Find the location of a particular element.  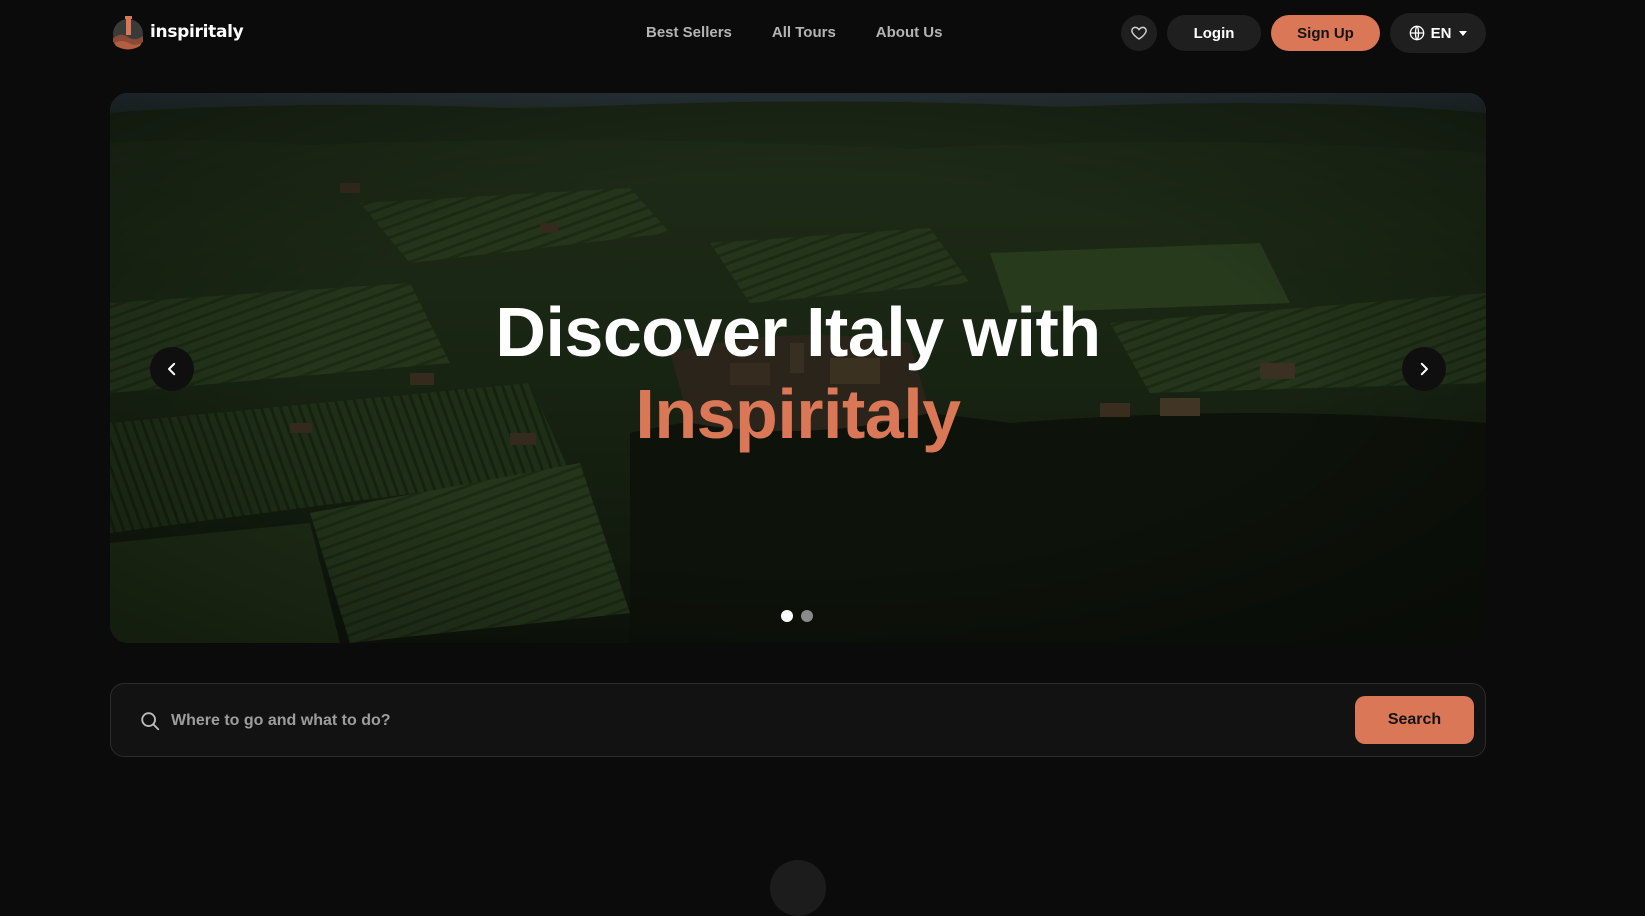

language-selector: EN is located at coordinates (1438, 33).